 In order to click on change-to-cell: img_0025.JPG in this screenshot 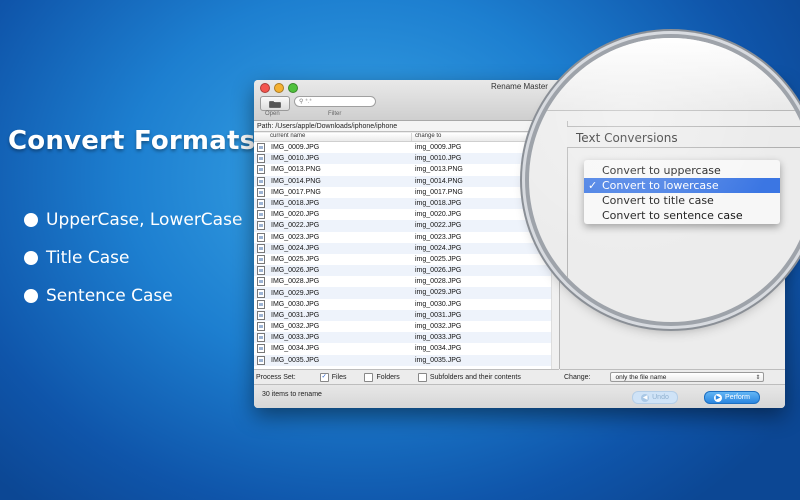, I will do `click(438, 259)`.